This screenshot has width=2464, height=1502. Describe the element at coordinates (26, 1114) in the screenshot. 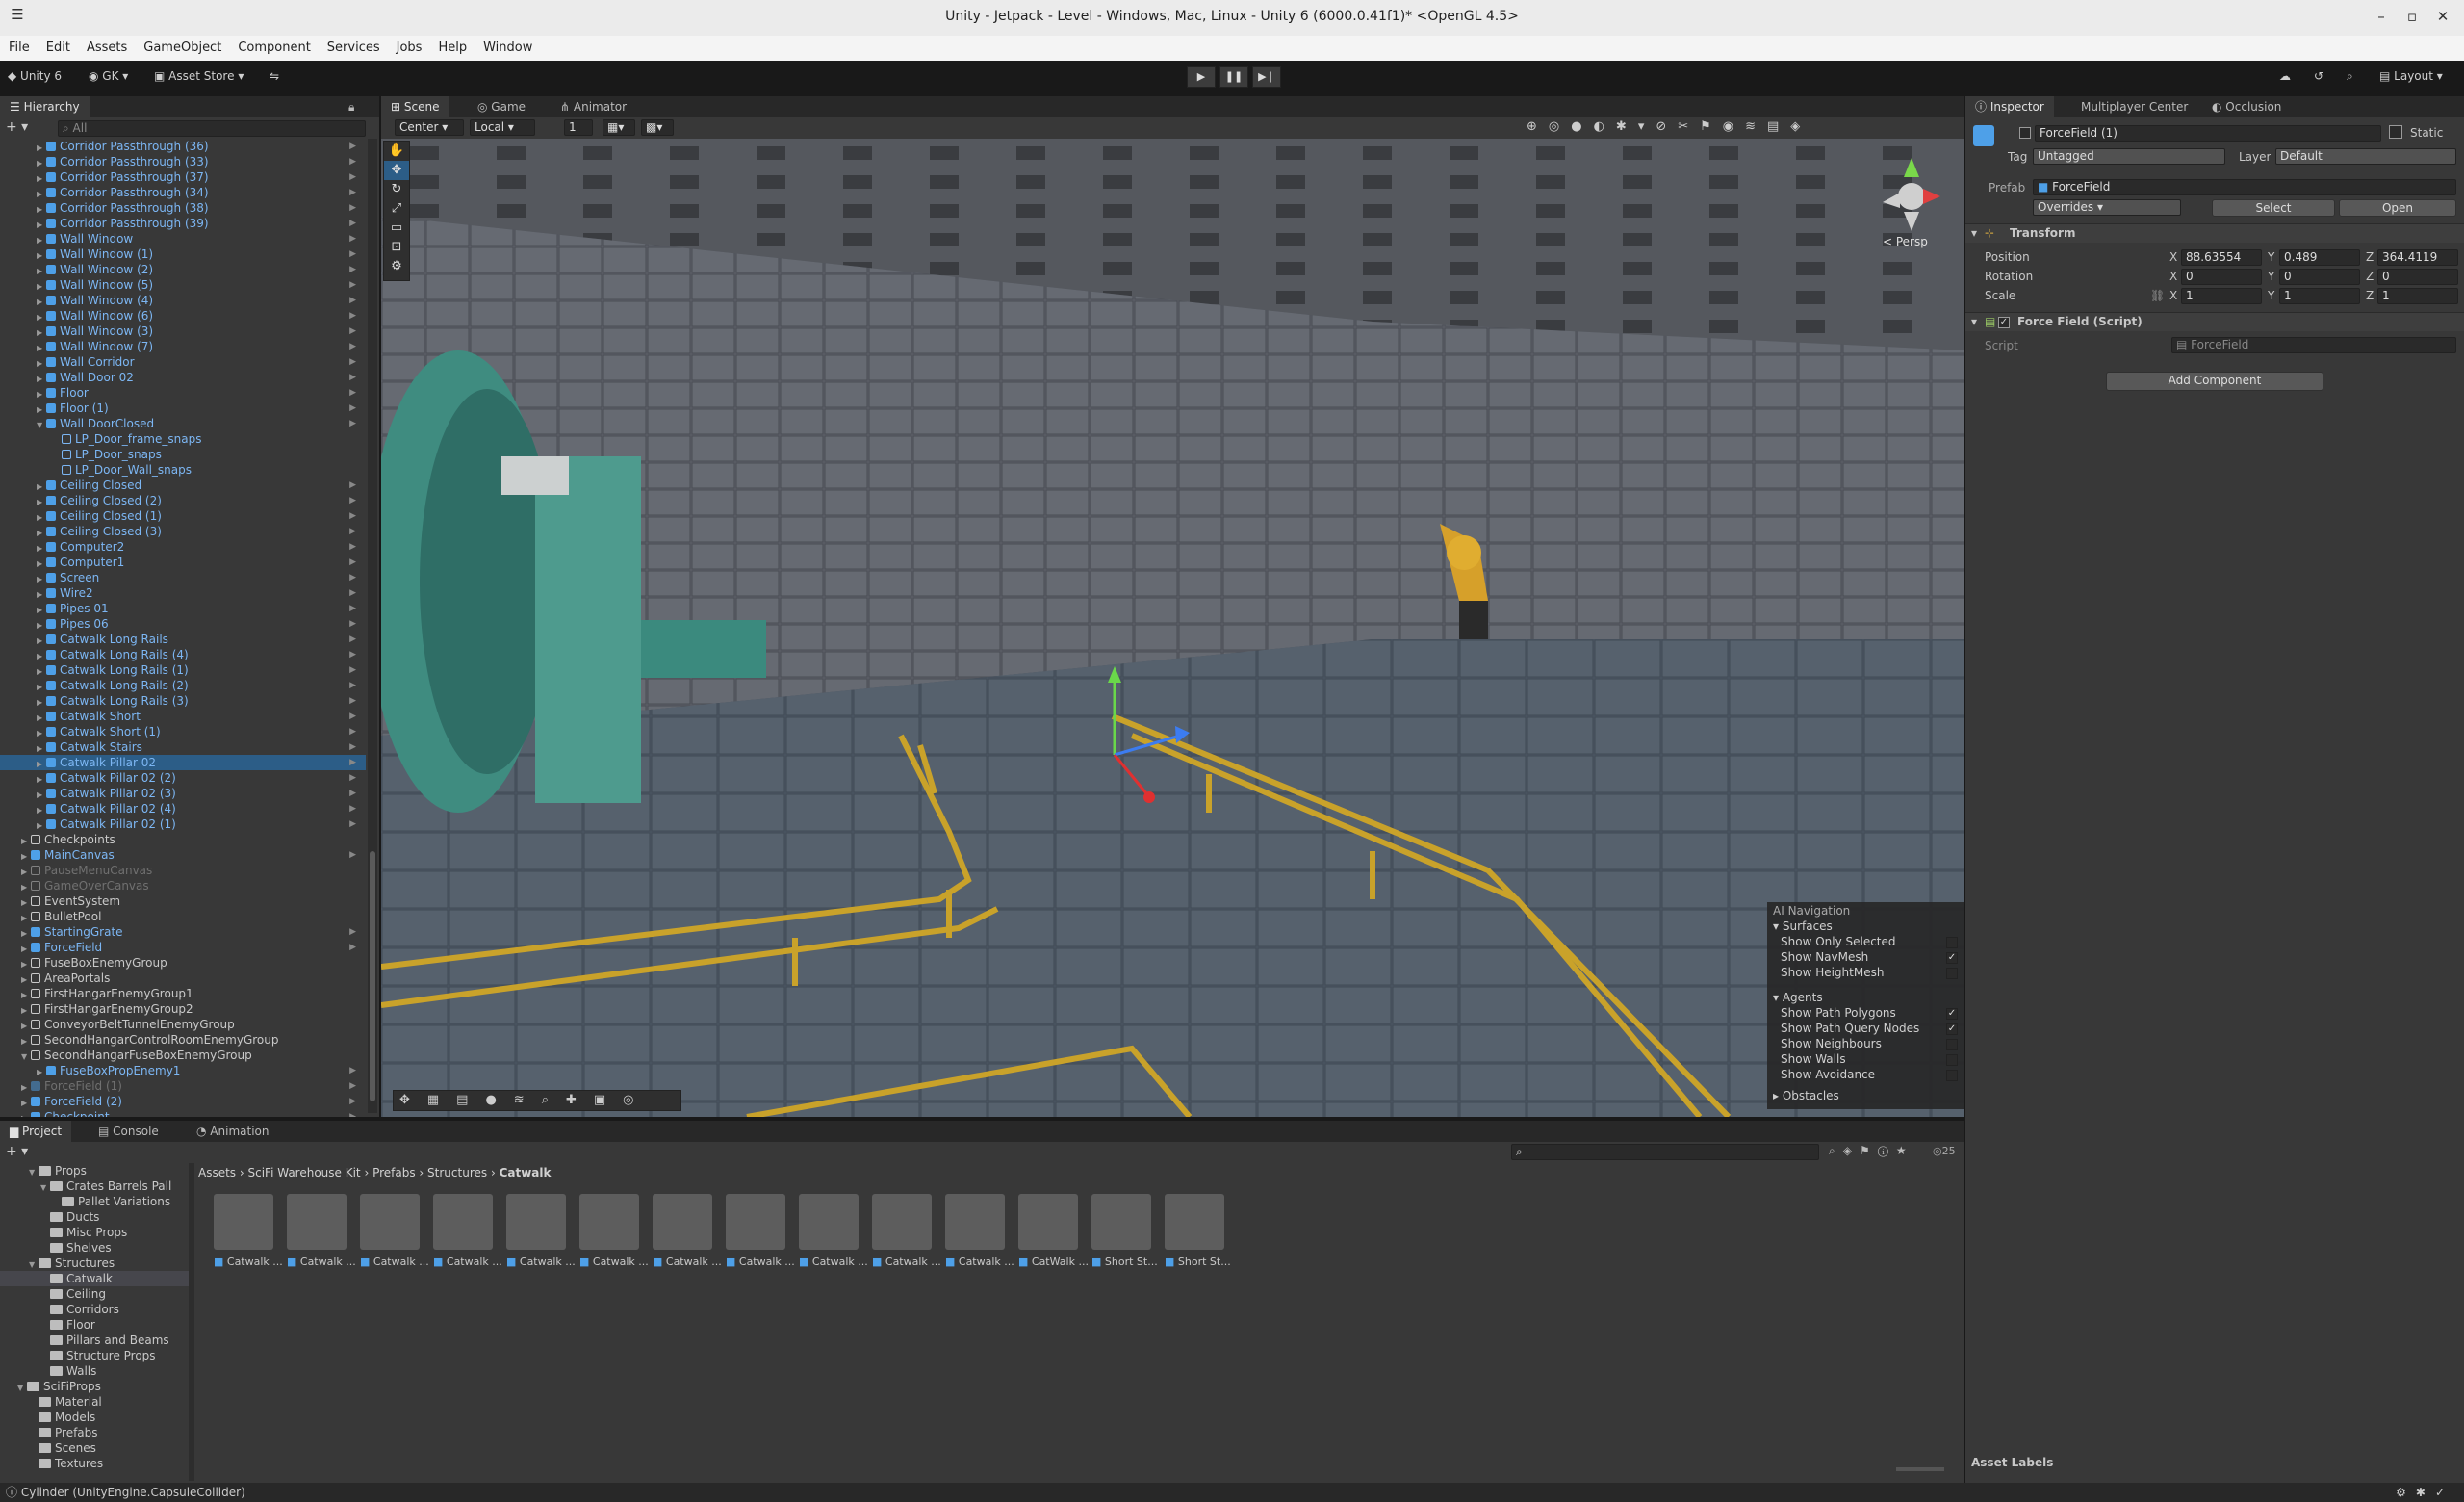

I see `foldout-arrow-icon: ▶` at that location.